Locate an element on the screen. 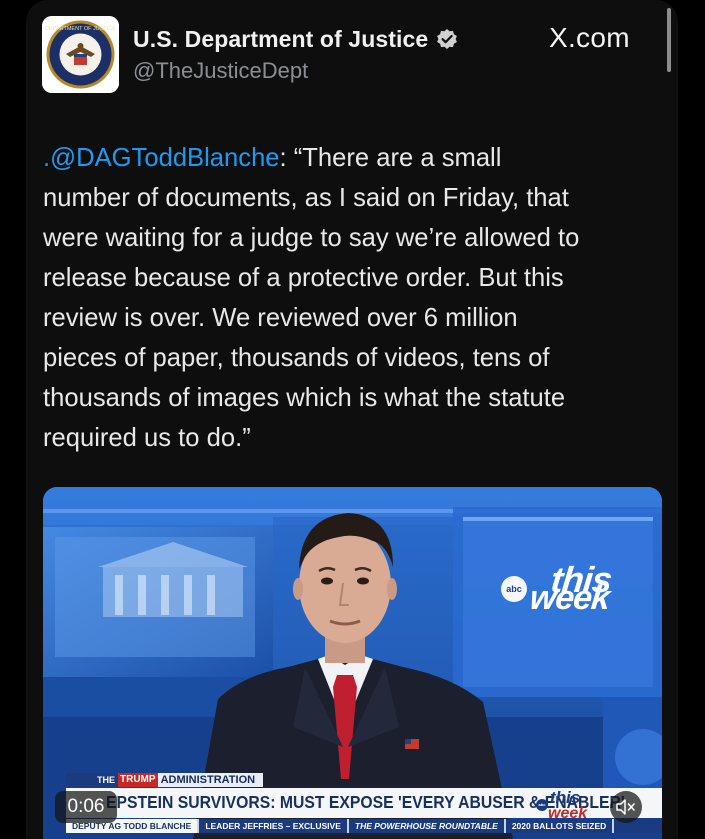 The width and height of the screenshot is (705, 839). verified-badge-icon is located at coordinates (447, 39).